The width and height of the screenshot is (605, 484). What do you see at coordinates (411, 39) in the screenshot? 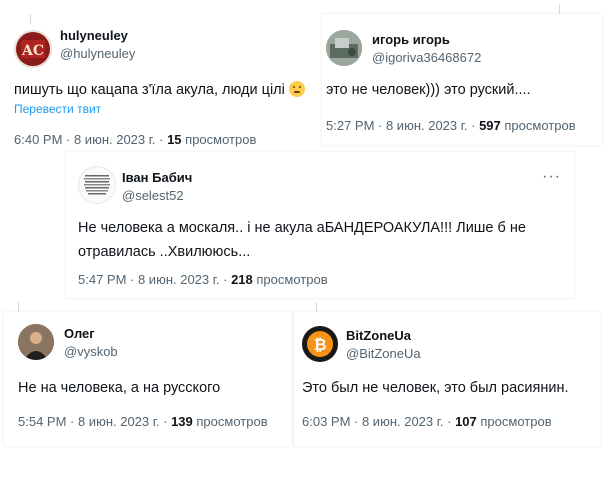
I see `display-name: игорь игорь` at bounding box center [411, 39].